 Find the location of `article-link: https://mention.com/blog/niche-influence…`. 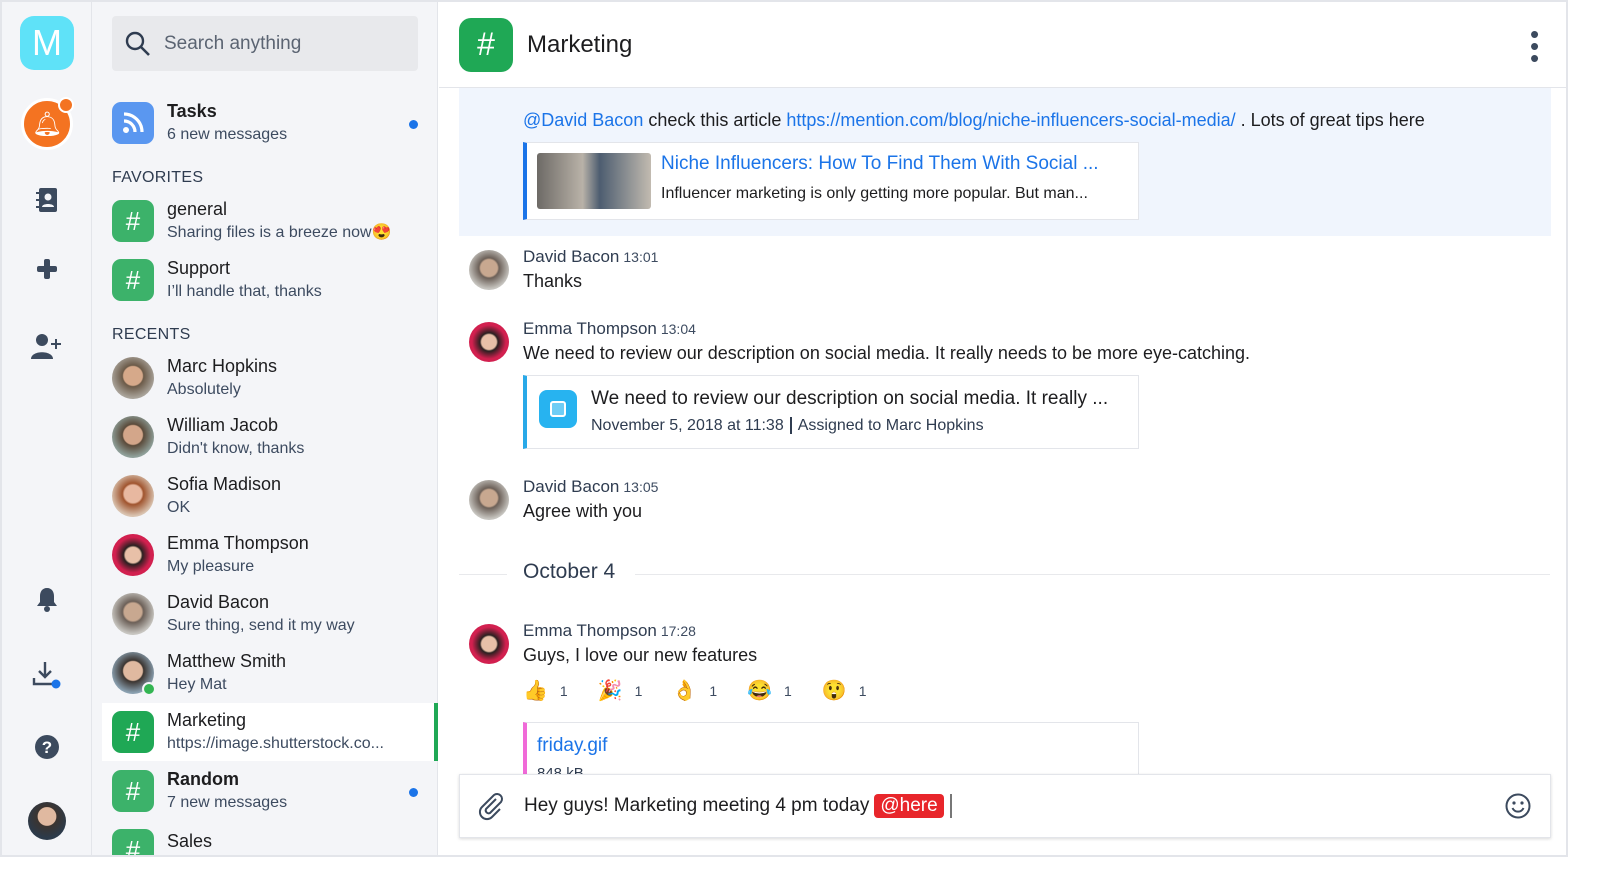

article-link: https://mention.com/blog/niche-influence… is located at coordinates (1010, 120).